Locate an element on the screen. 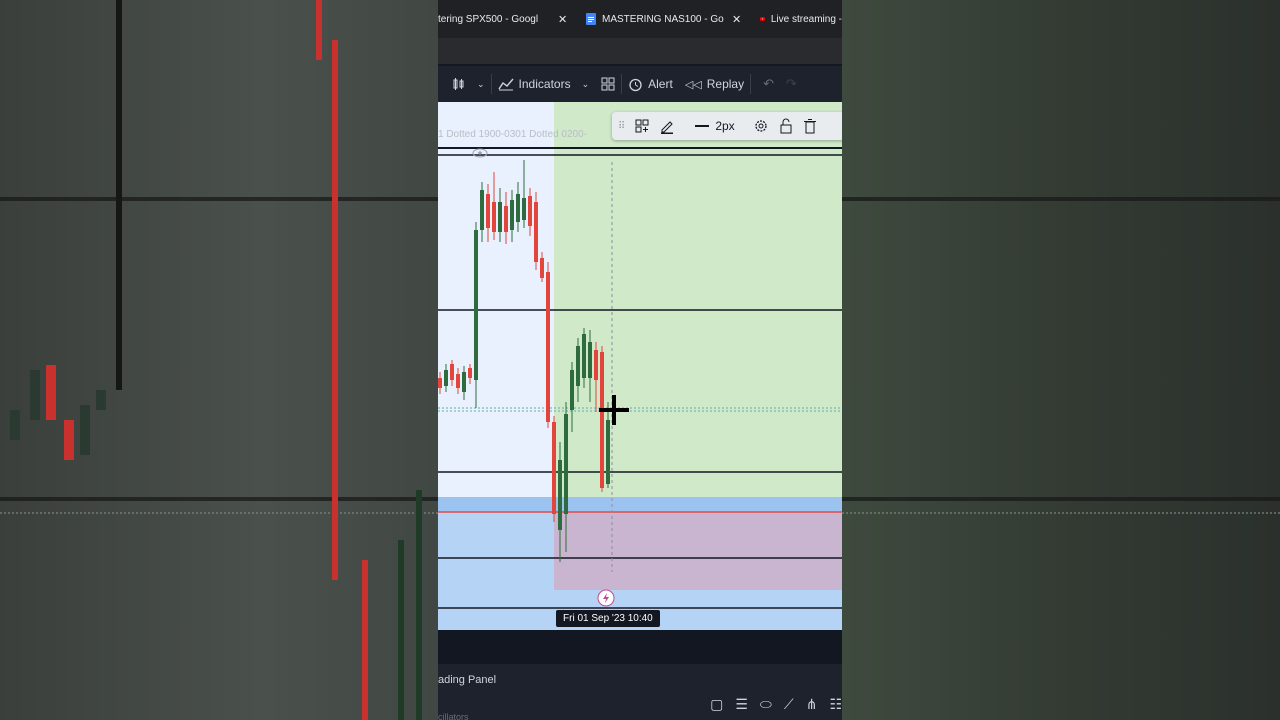 Image resolution: width=1280 pixels, height=720 pixels. trading-panel-tab: ading Panel is located at coordinates (467, 680).